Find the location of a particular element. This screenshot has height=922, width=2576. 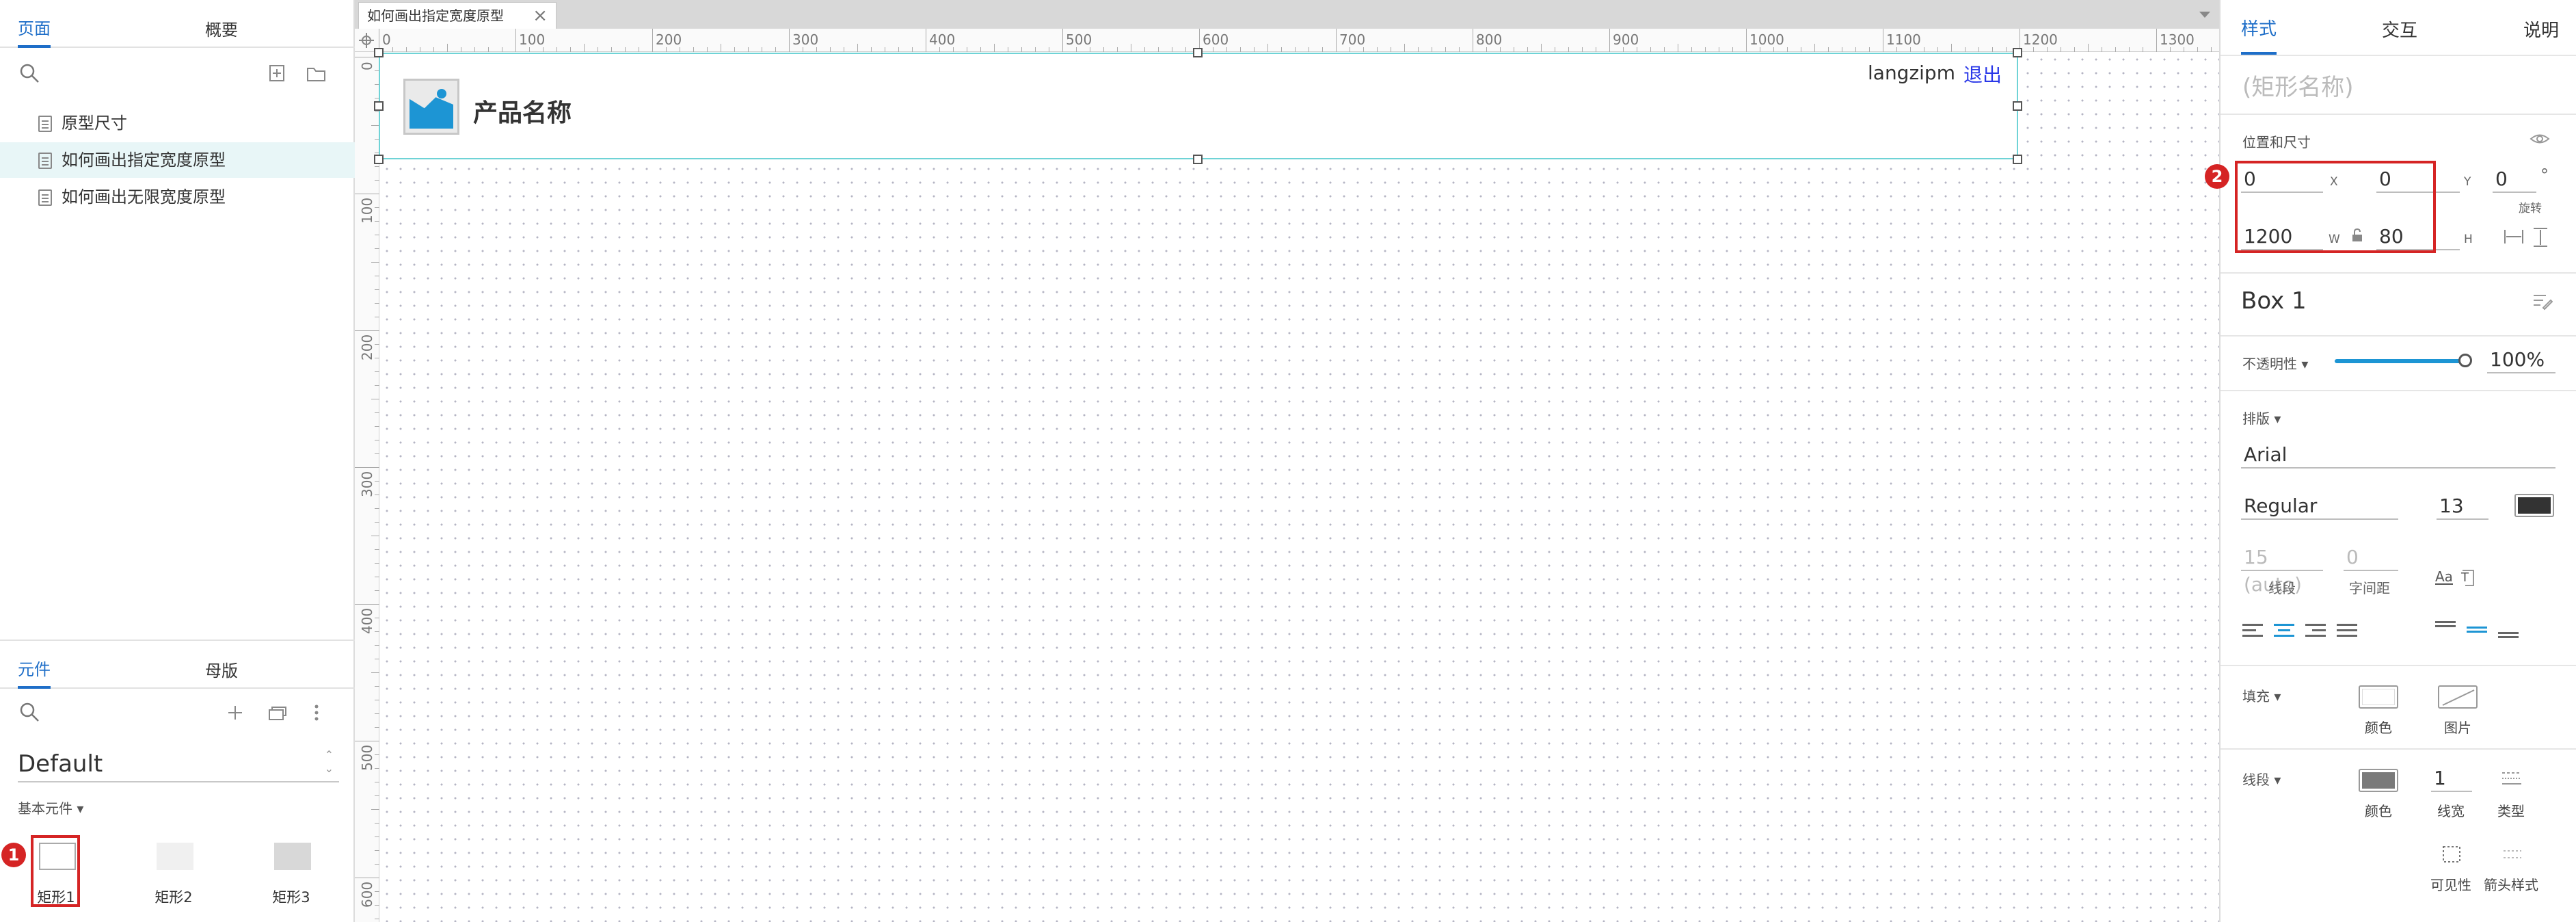

logout-link: 退出 is located at coordinates (1982, 74).